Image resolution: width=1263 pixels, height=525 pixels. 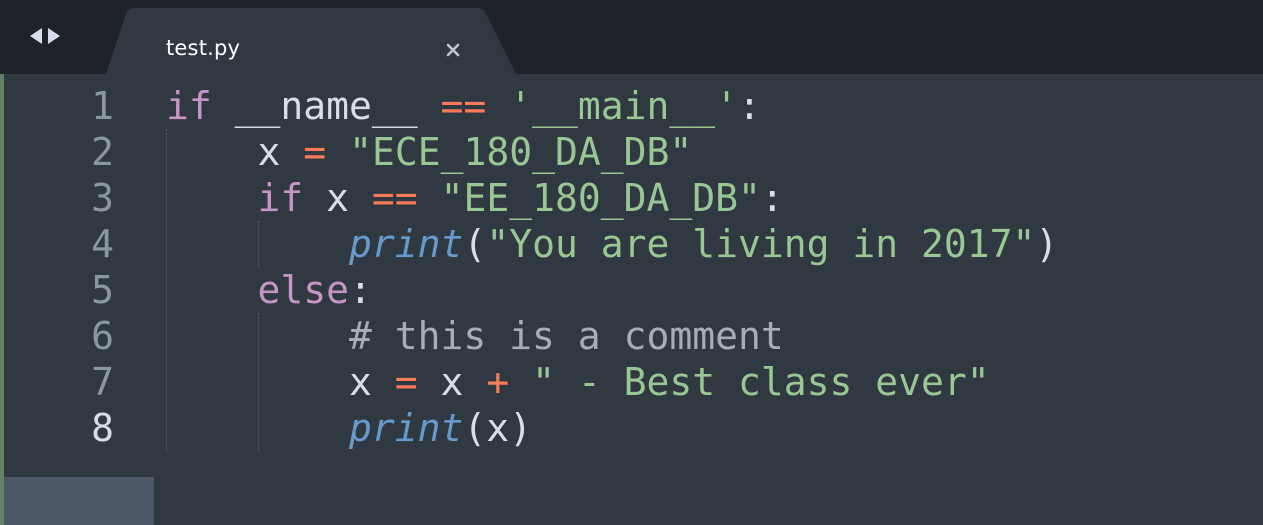 I want to click on active-line-highlight, so click(x=79, y=501).